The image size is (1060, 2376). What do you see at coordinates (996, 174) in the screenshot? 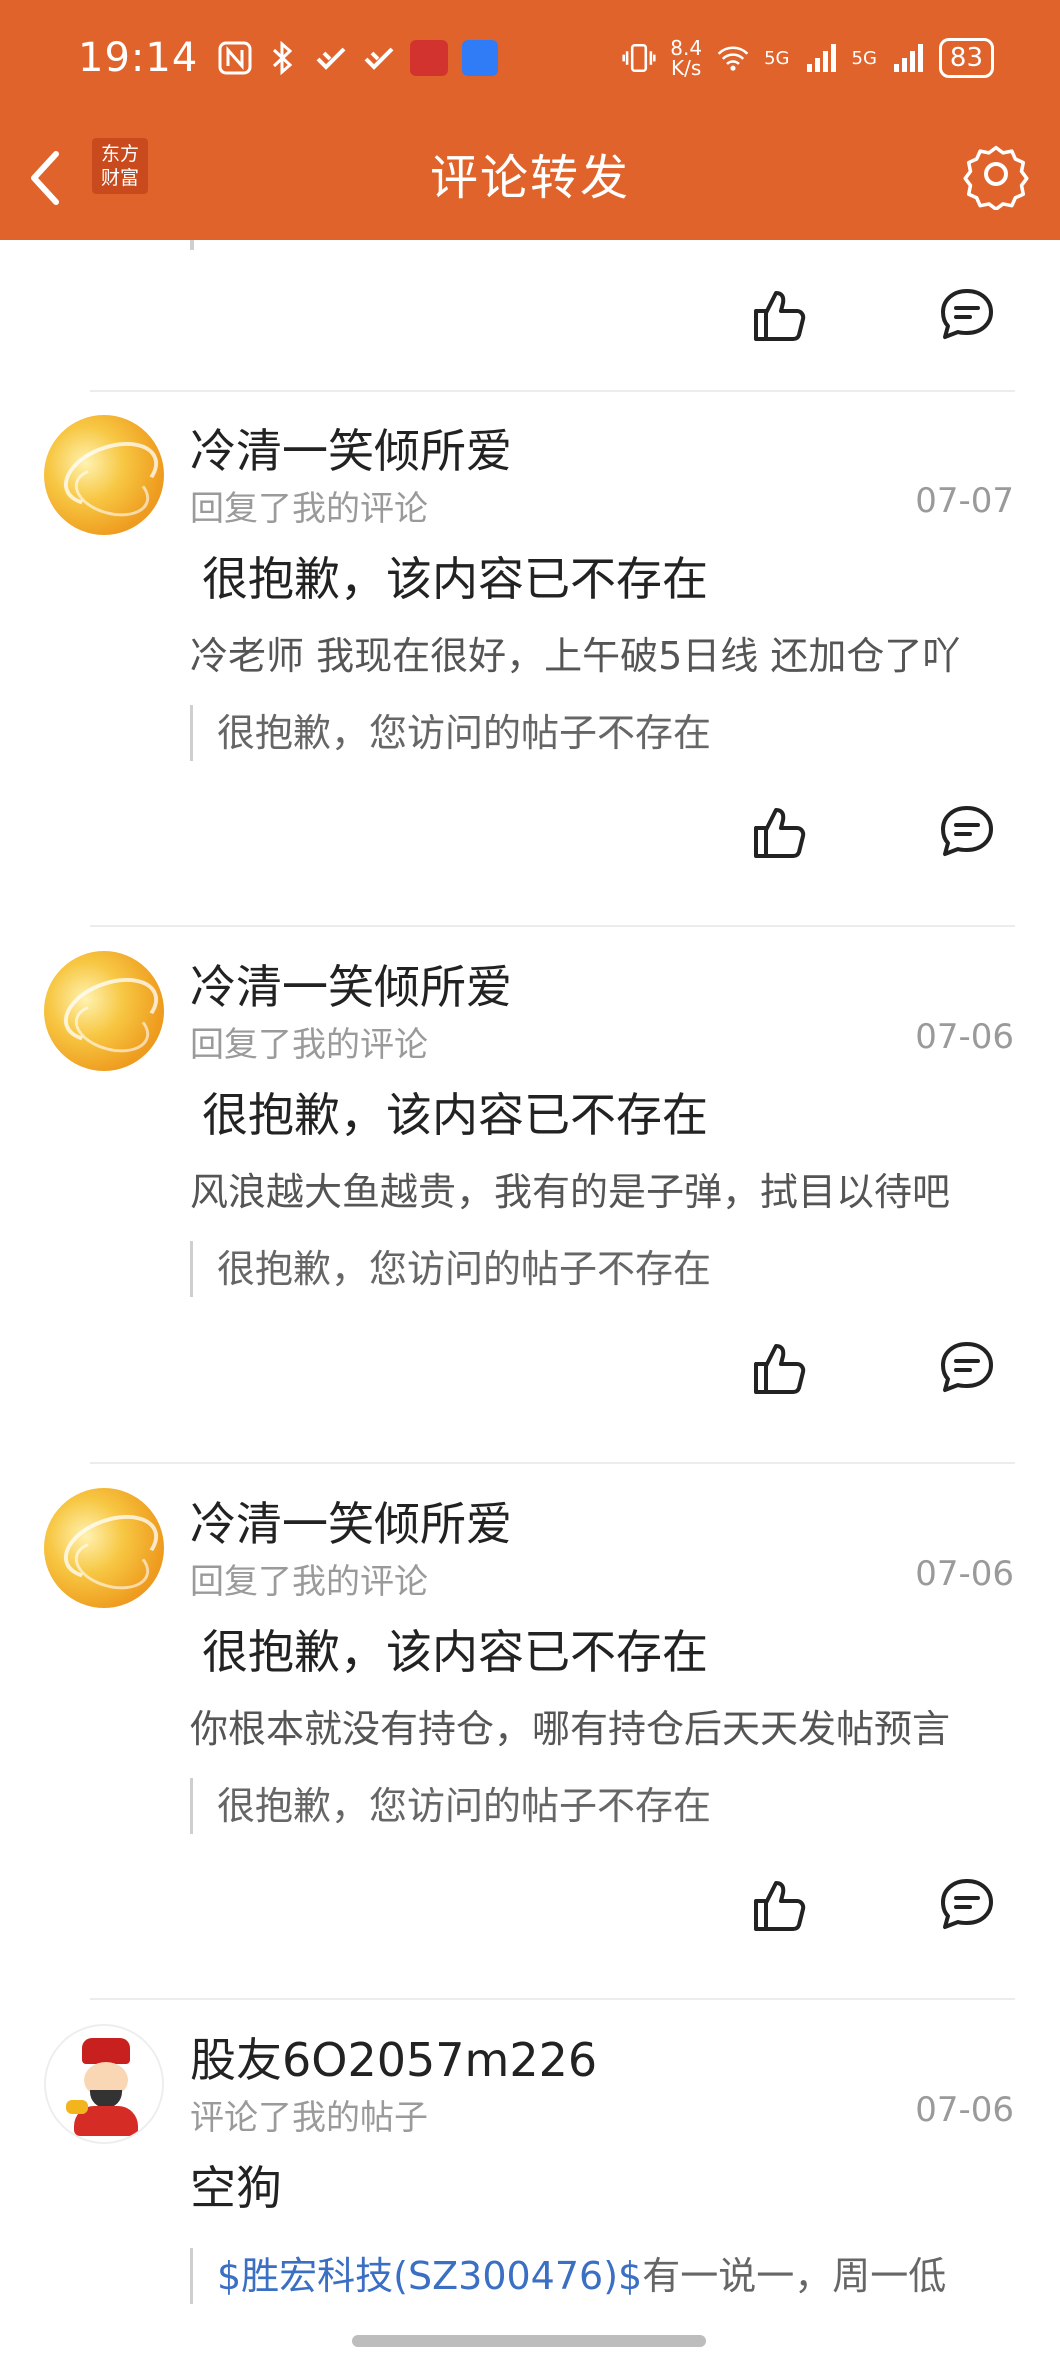
I see `gear-icon` at bounding box center [996, 174].